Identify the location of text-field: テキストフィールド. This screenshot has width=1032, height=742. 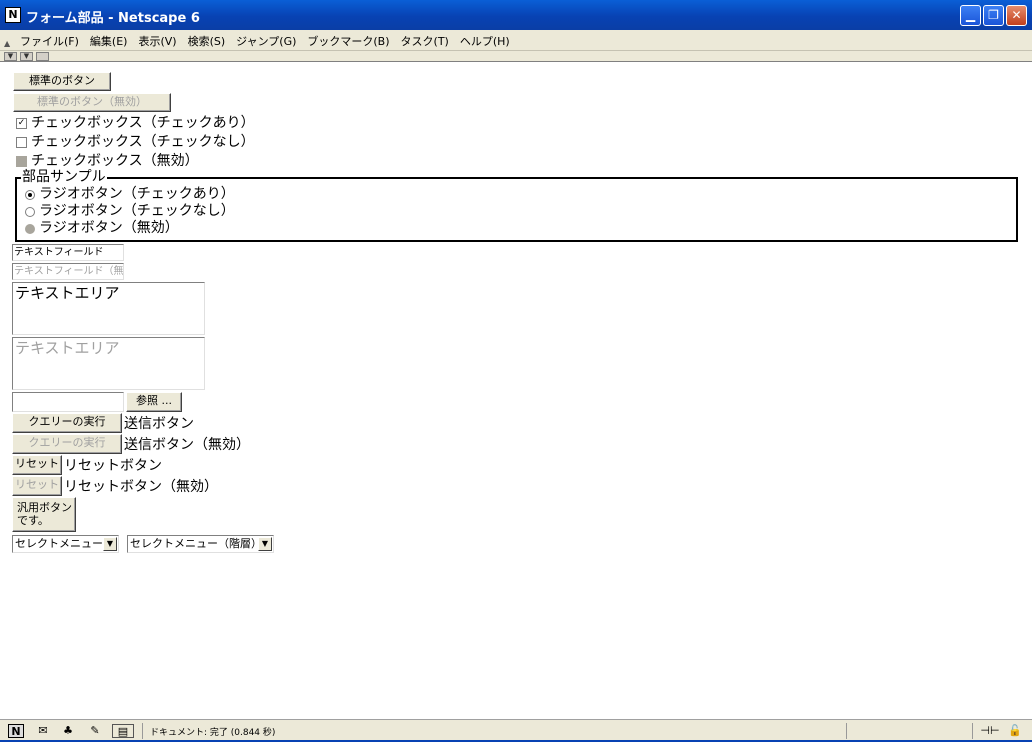
(68, 252).